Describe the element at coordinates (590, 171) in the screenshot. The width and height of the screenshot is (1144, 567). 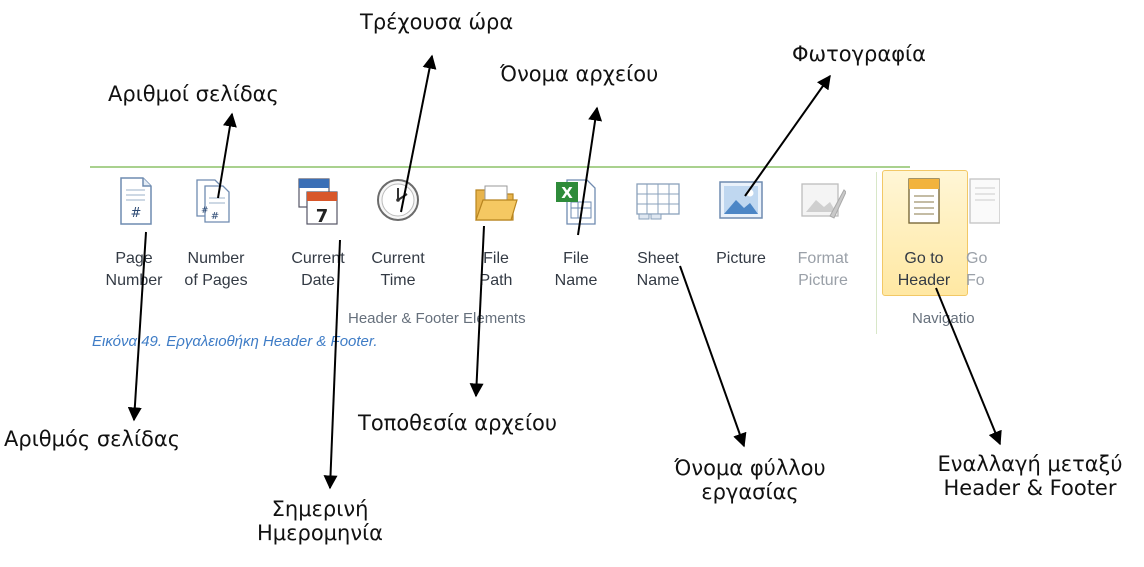
I see `arrow-file-name` at that location.